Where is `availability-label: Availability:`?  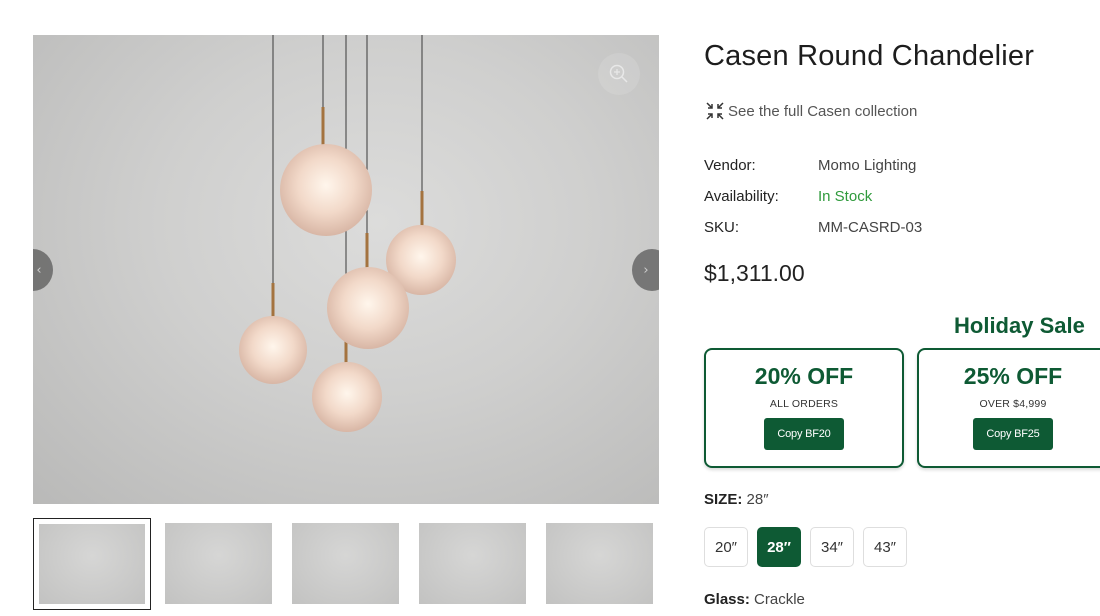
availability-label: Availability: is located at coordinates (741, 196).